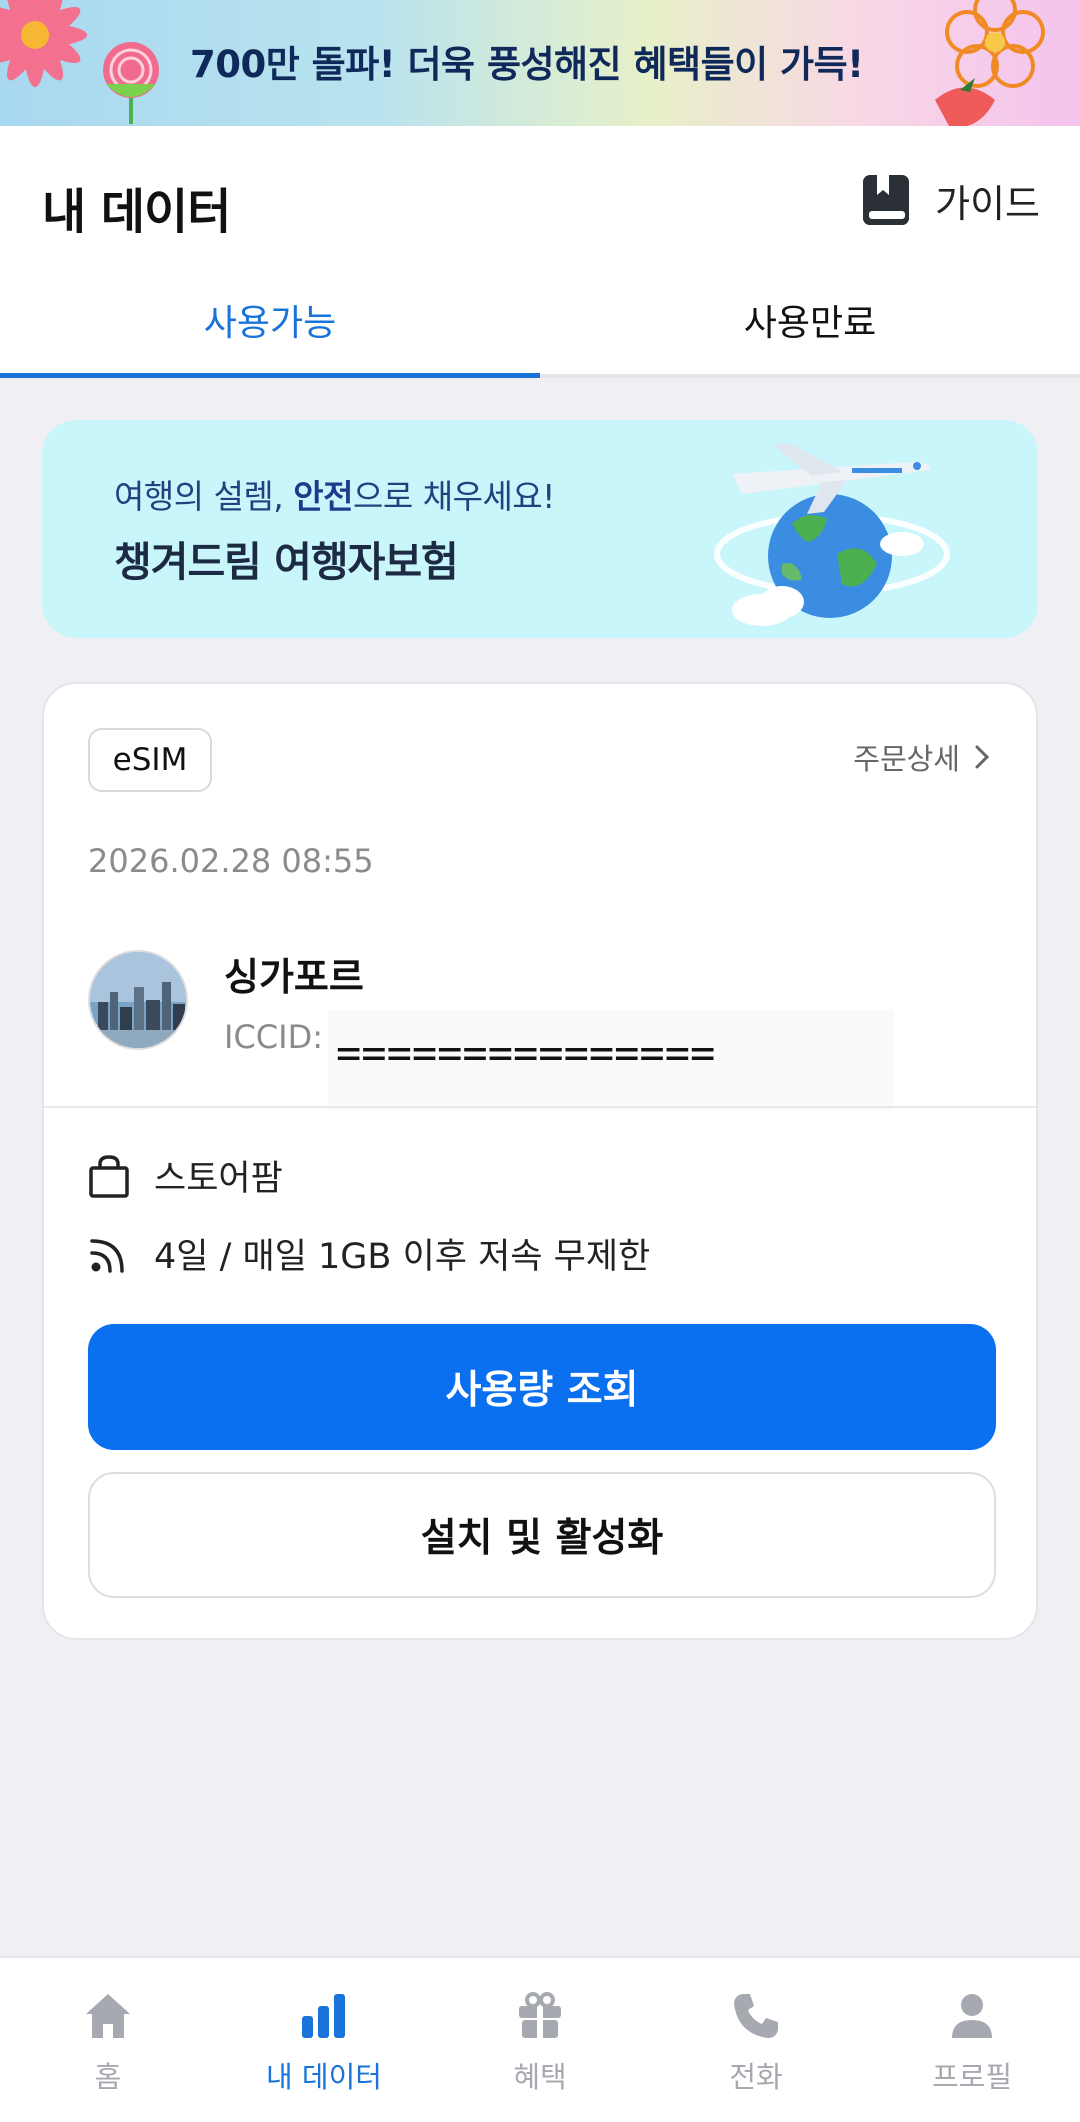  I want to click on country-name: 싱가포르, so click(294, 977).